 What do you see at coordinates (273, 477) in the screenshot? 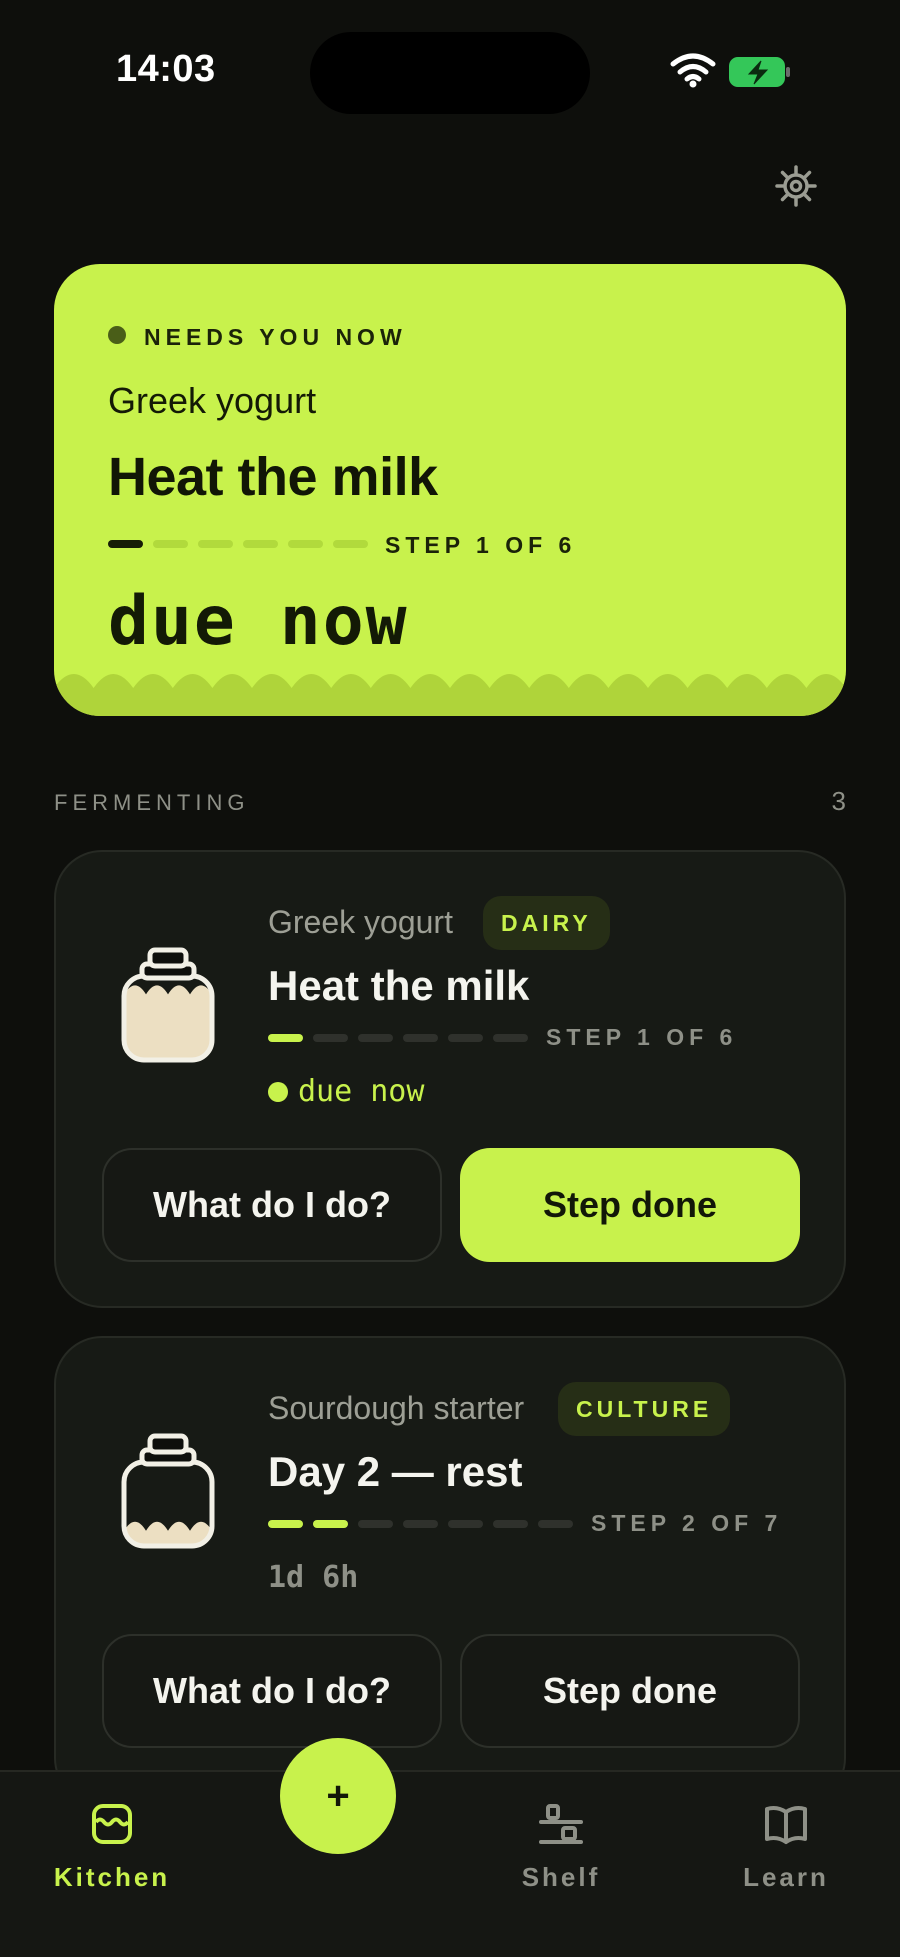
I see `hero-step-title: Heat the milk` at bounding box center [273, 477].